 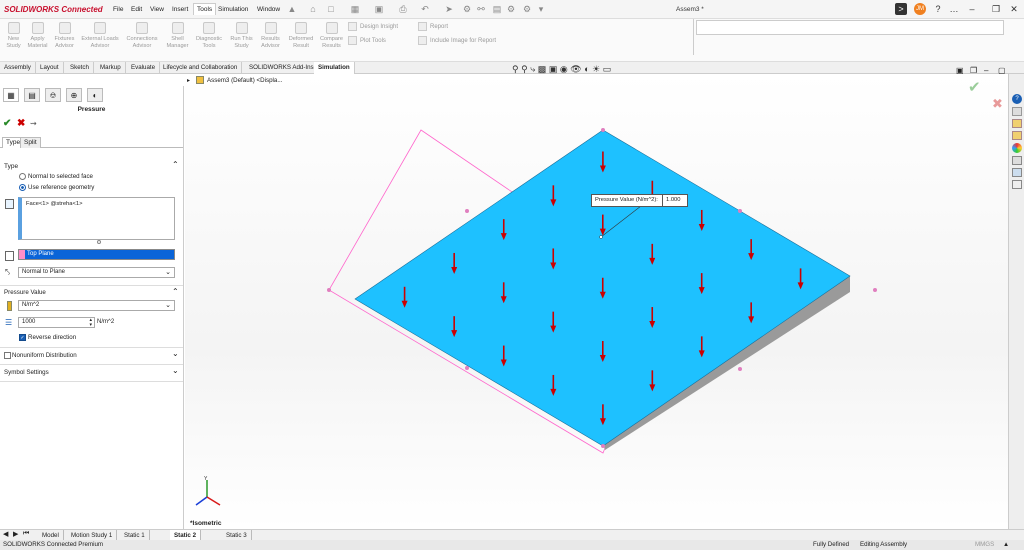 What do you see at coordinates (90, 323) in the screenshot?
I see `spinner-icon: ▴ ▾` at bounding box center [90, 323].